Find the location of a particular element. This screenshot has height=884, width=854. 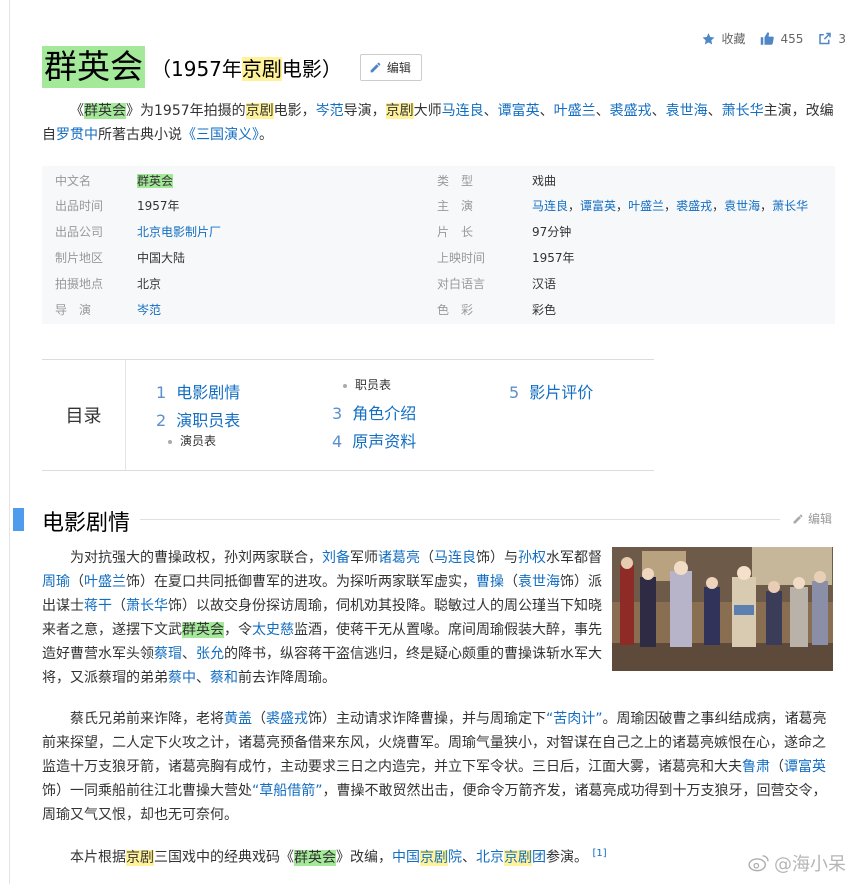

character-link: 太史慈 is located at coordinates (273, 630).